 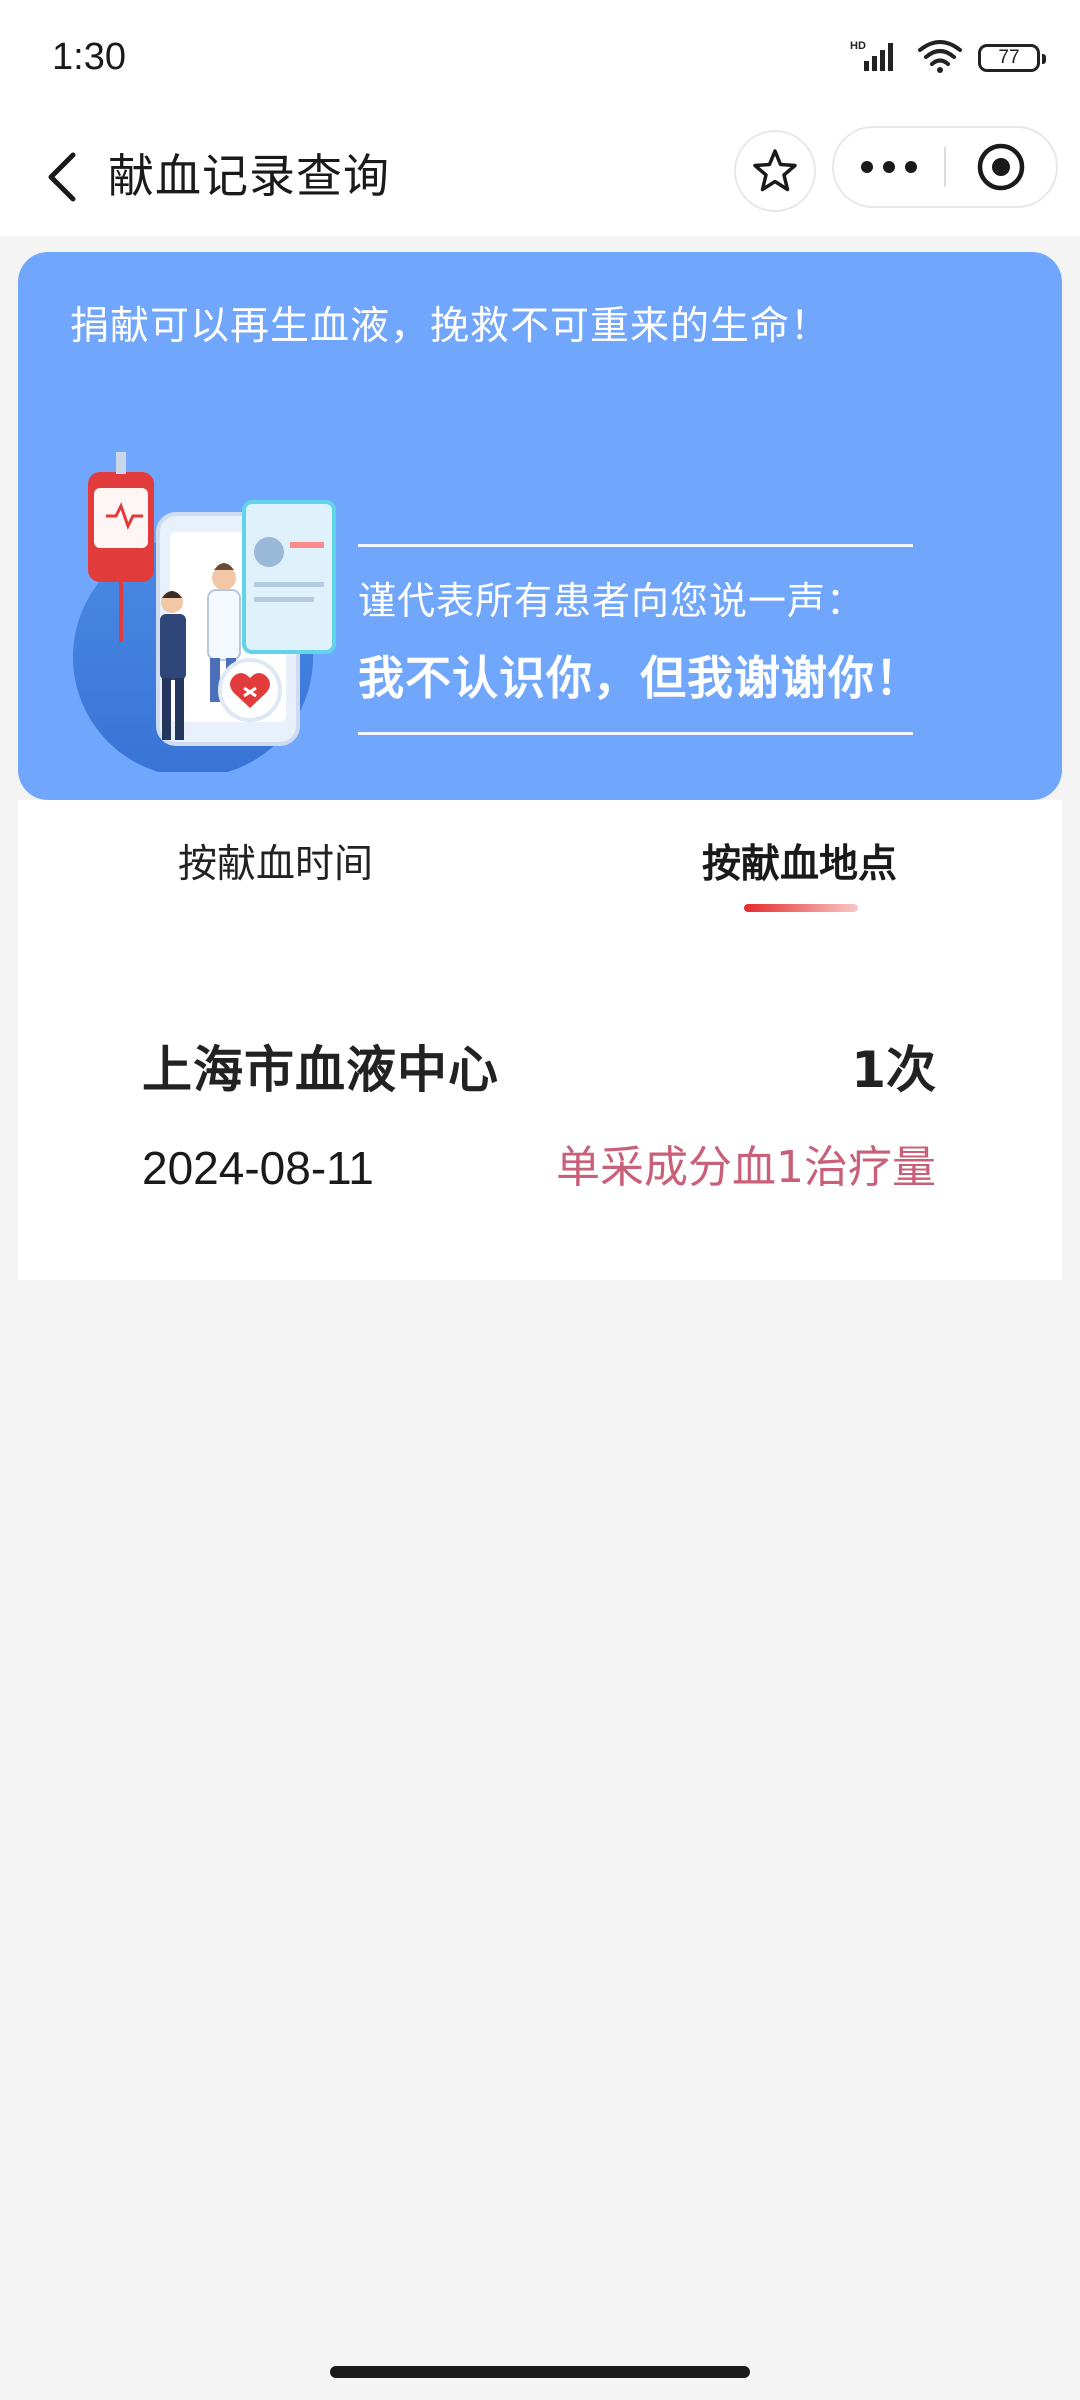 I want to click on more-button, so click(x=889, y=167).